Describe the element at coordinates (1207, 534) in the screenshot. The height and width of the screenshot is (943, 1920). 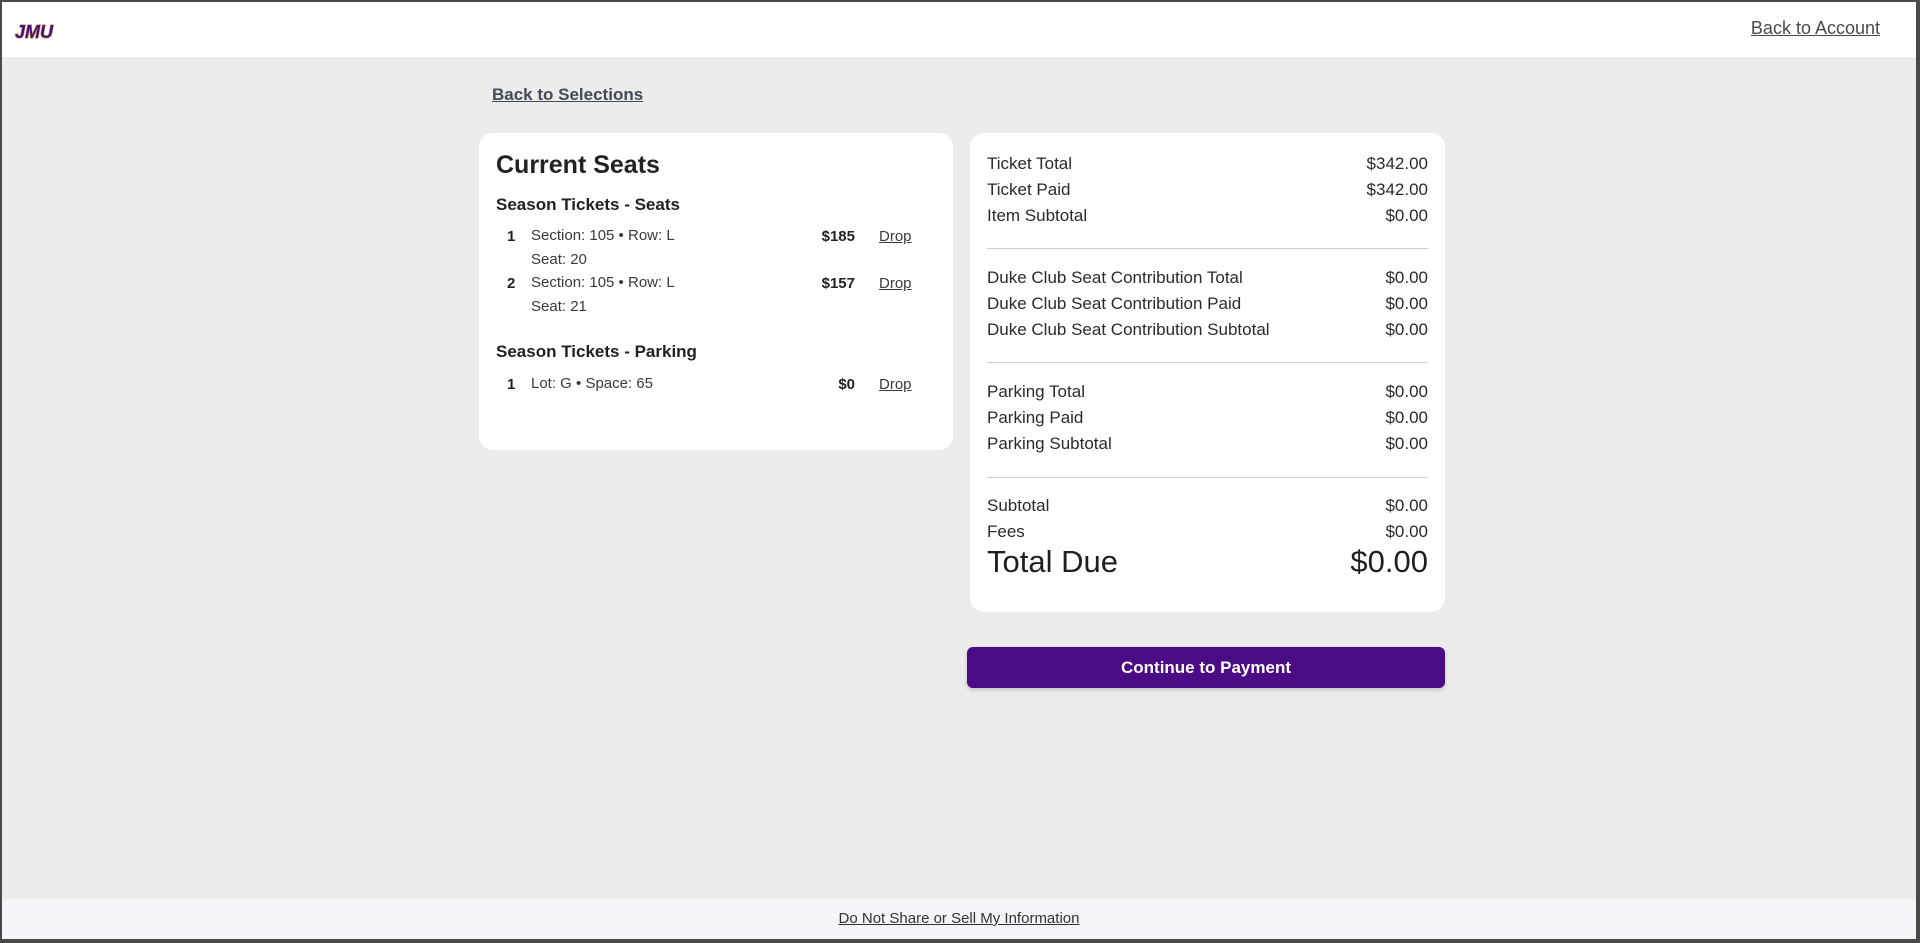
I see `summary-row: Fees $0.00` at that location.